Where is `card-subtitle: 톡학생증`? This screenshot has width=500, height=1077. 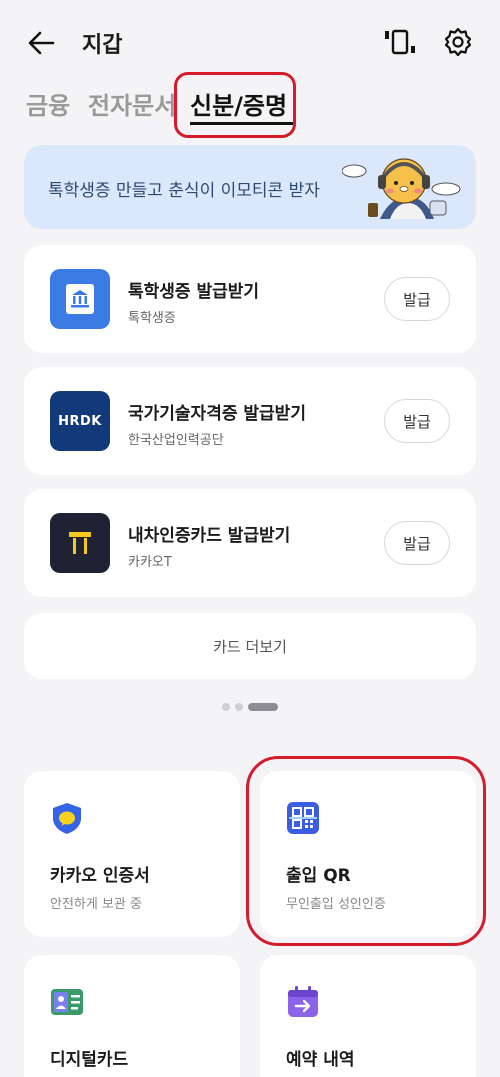
card-subtitle: 톡학생증 is located at coordinates (152, 318).